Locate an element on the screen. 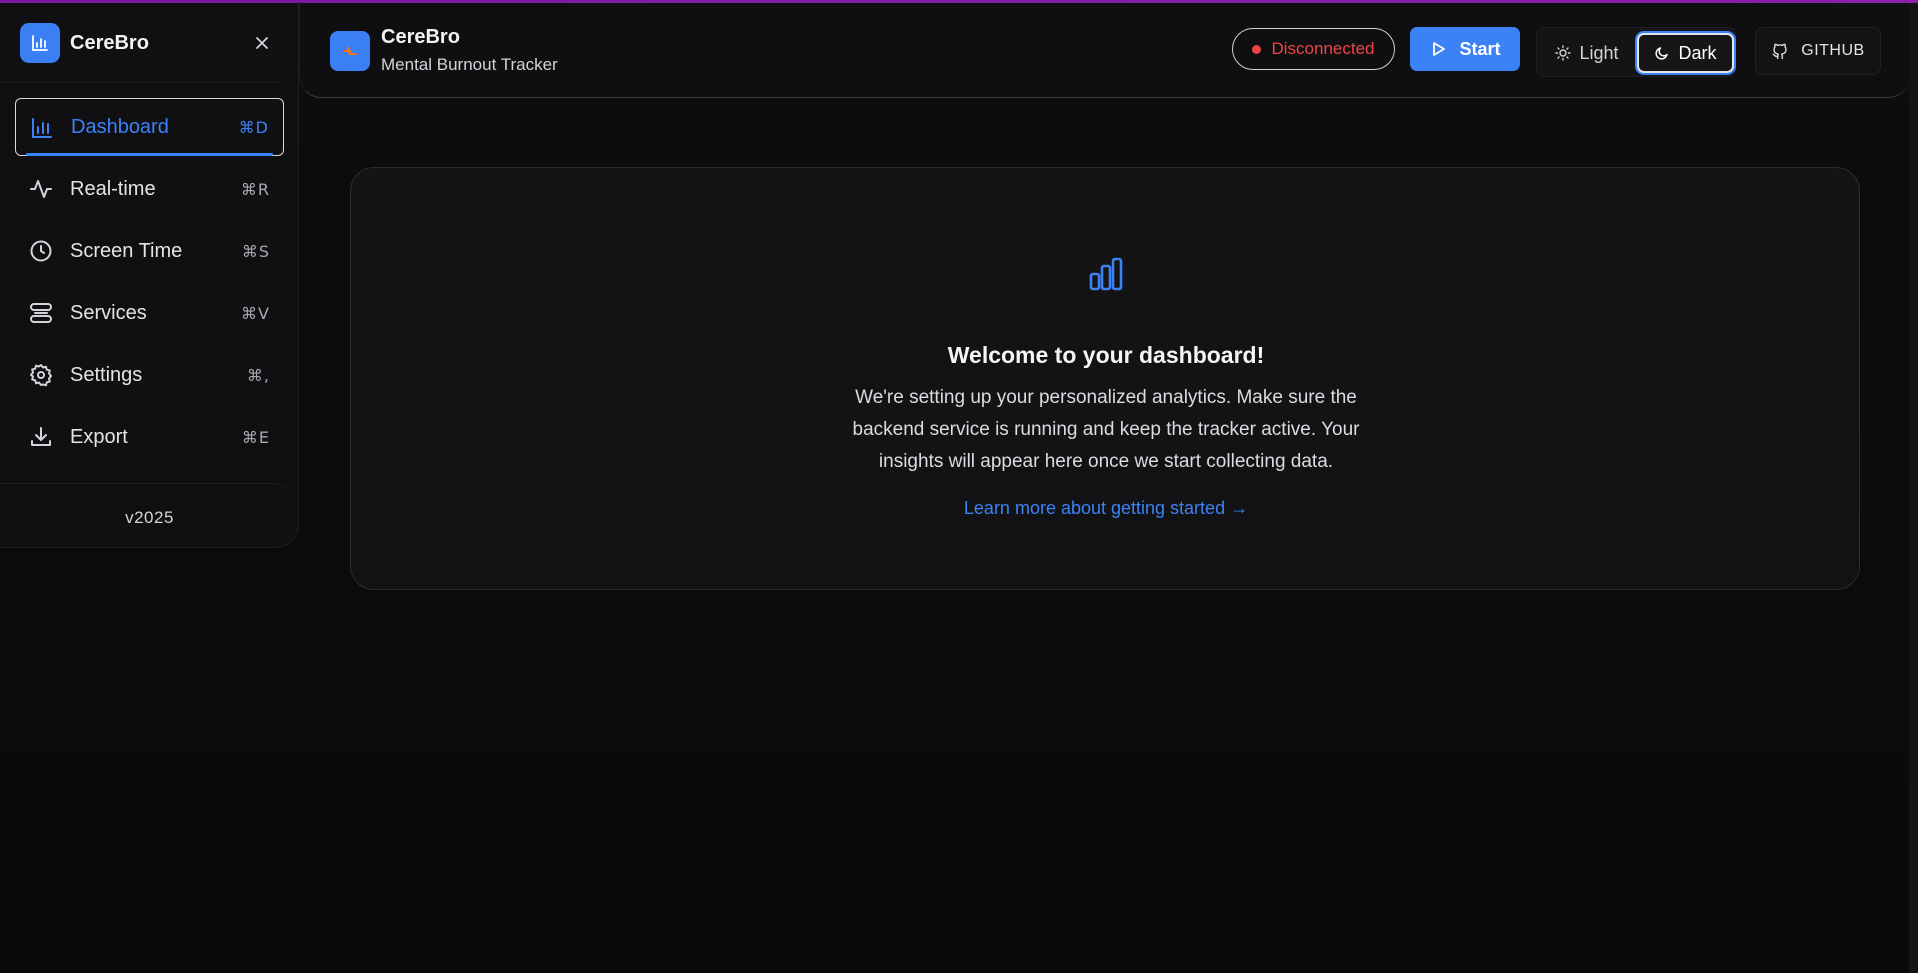 The image size is (1918, 973). theme-dark-button: Dark is located at coordinates (1685, 53).